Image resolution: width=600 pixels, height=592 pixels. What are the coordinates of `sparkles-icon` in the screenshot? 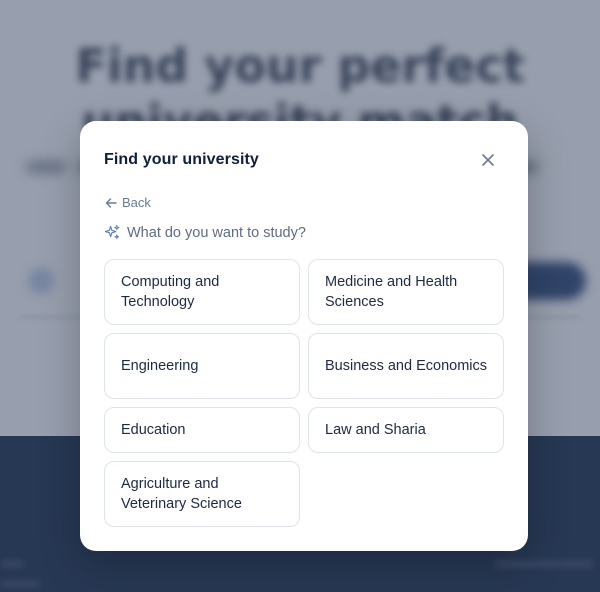 It's located at (112, 232).